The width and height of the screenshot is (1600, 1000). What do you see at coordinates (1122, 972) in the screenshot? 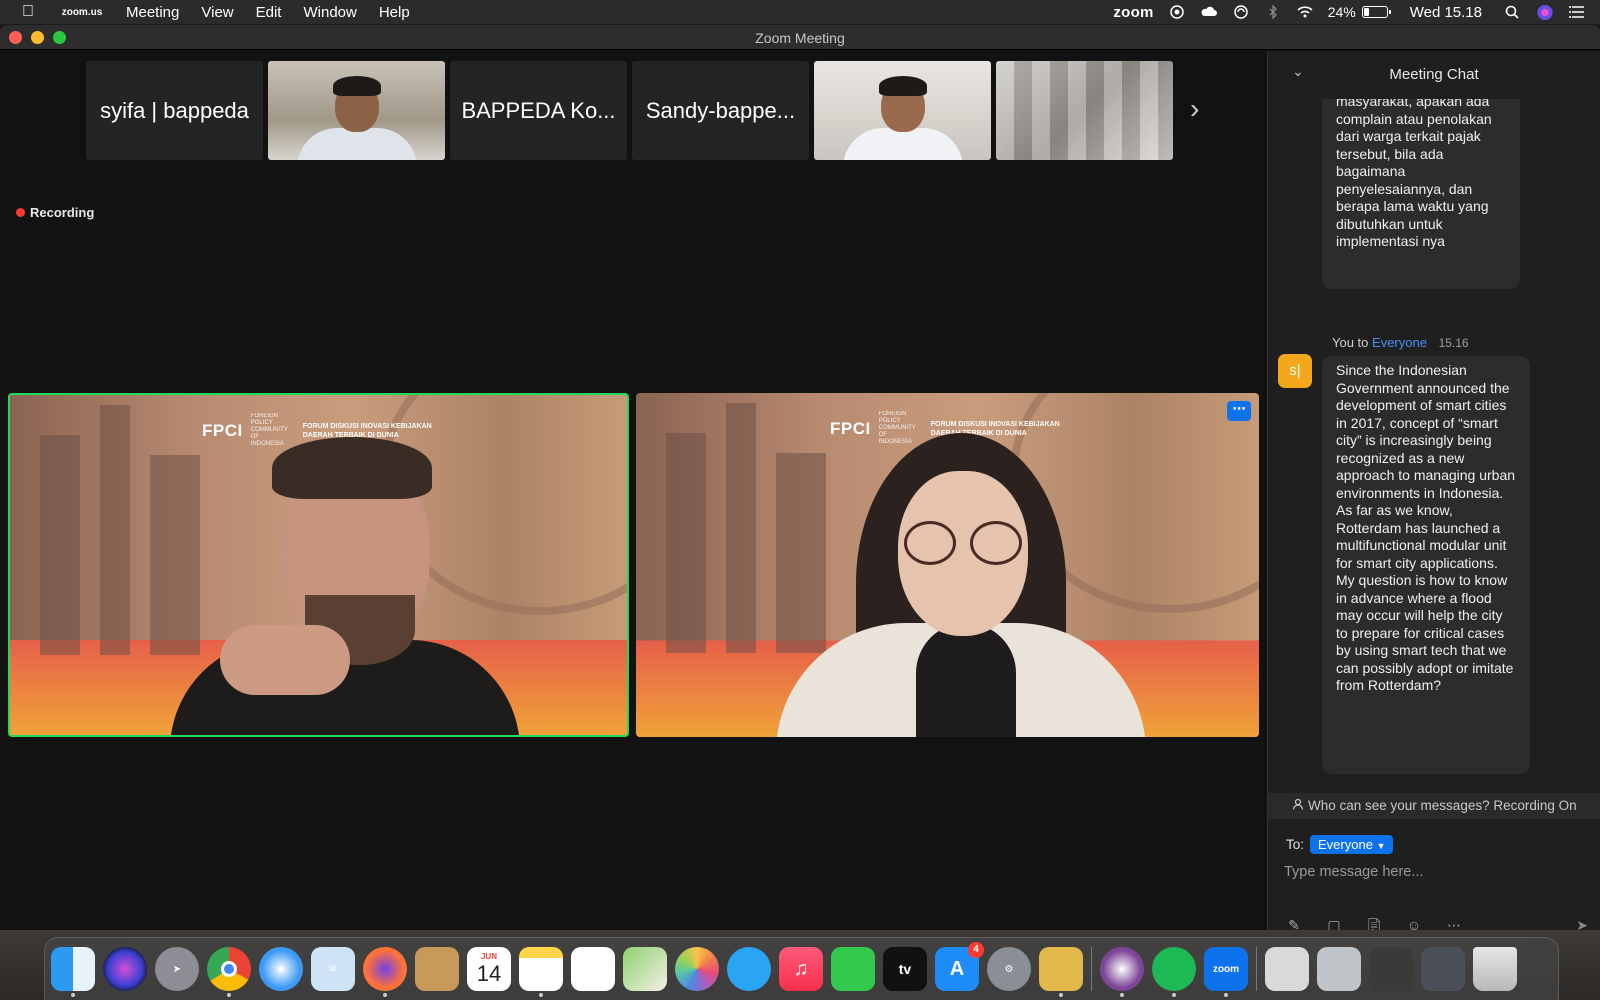
I see `tor-browser-icon` at bounding box center [1122, 972].